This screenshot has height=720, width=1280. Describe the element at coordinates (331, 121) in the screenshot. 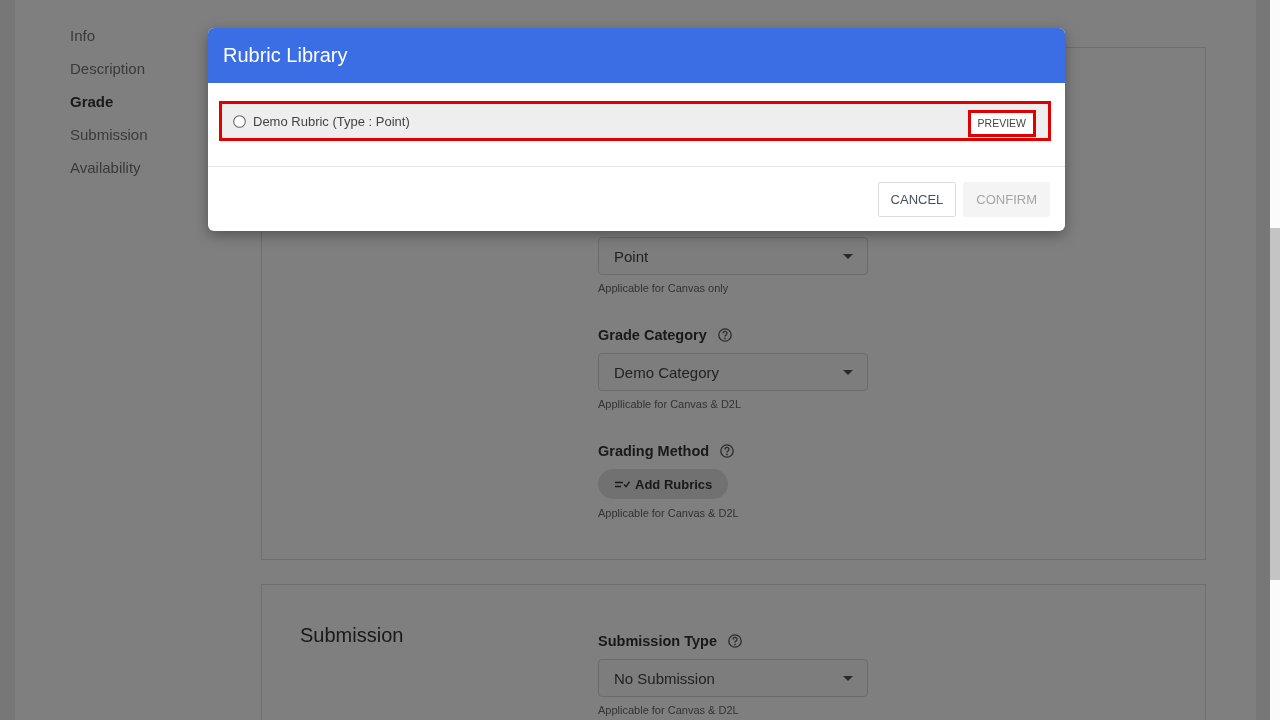

I see `rubric-label: Demo Rubric (Type : Point)` at that location.